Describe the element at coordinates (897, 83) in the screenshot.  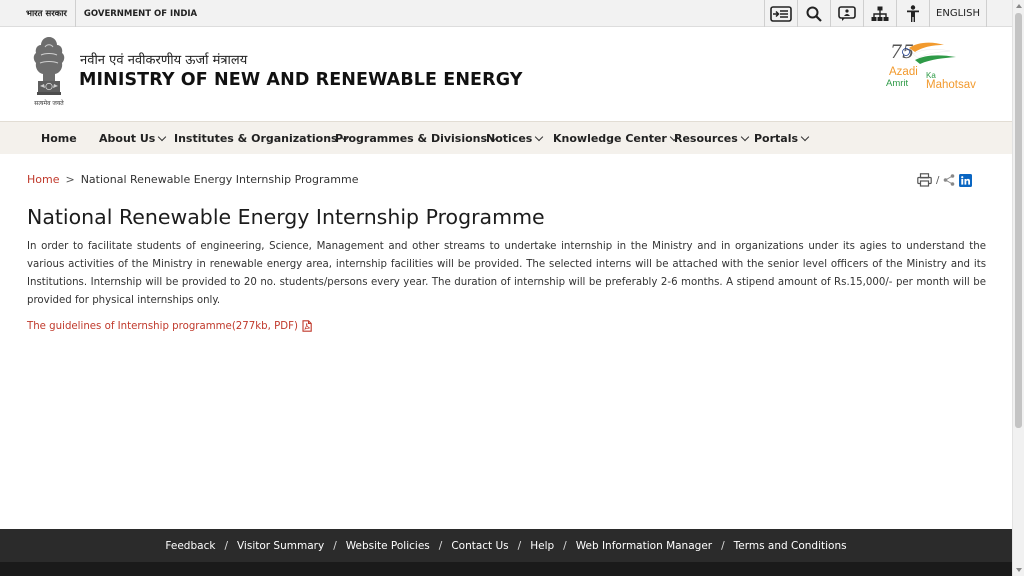
I see `akam-amrit: Amrit` at that location.